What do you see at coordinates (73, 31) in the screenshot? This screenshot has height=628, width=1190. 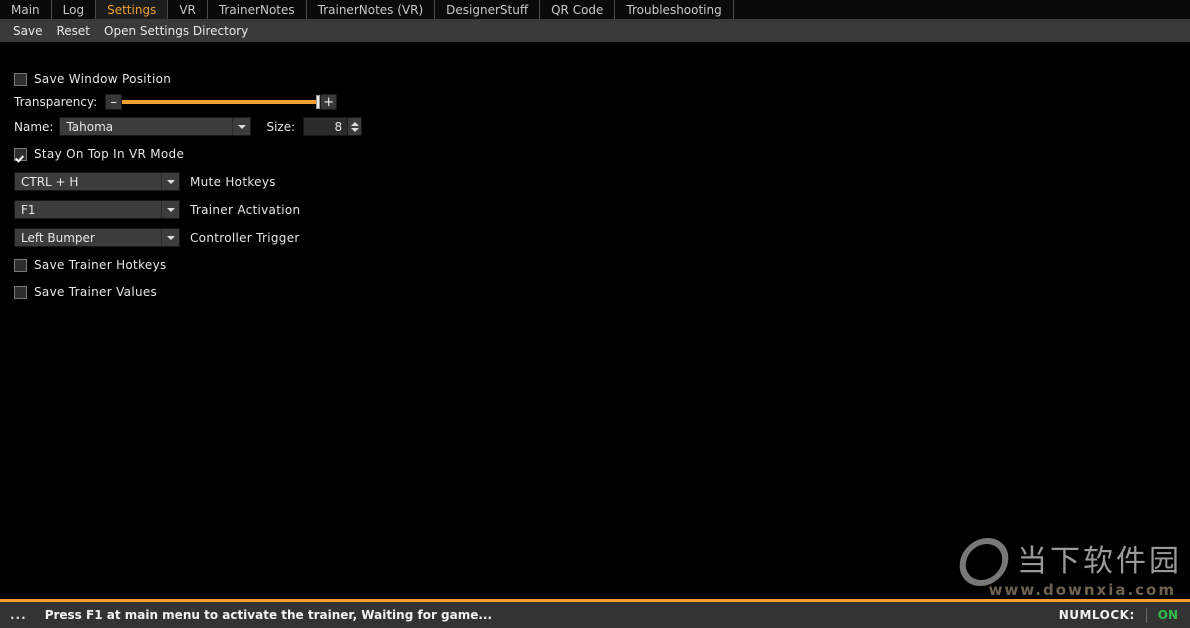 I see `menu-item-reset: Reset` at bounding box center [73, 31].